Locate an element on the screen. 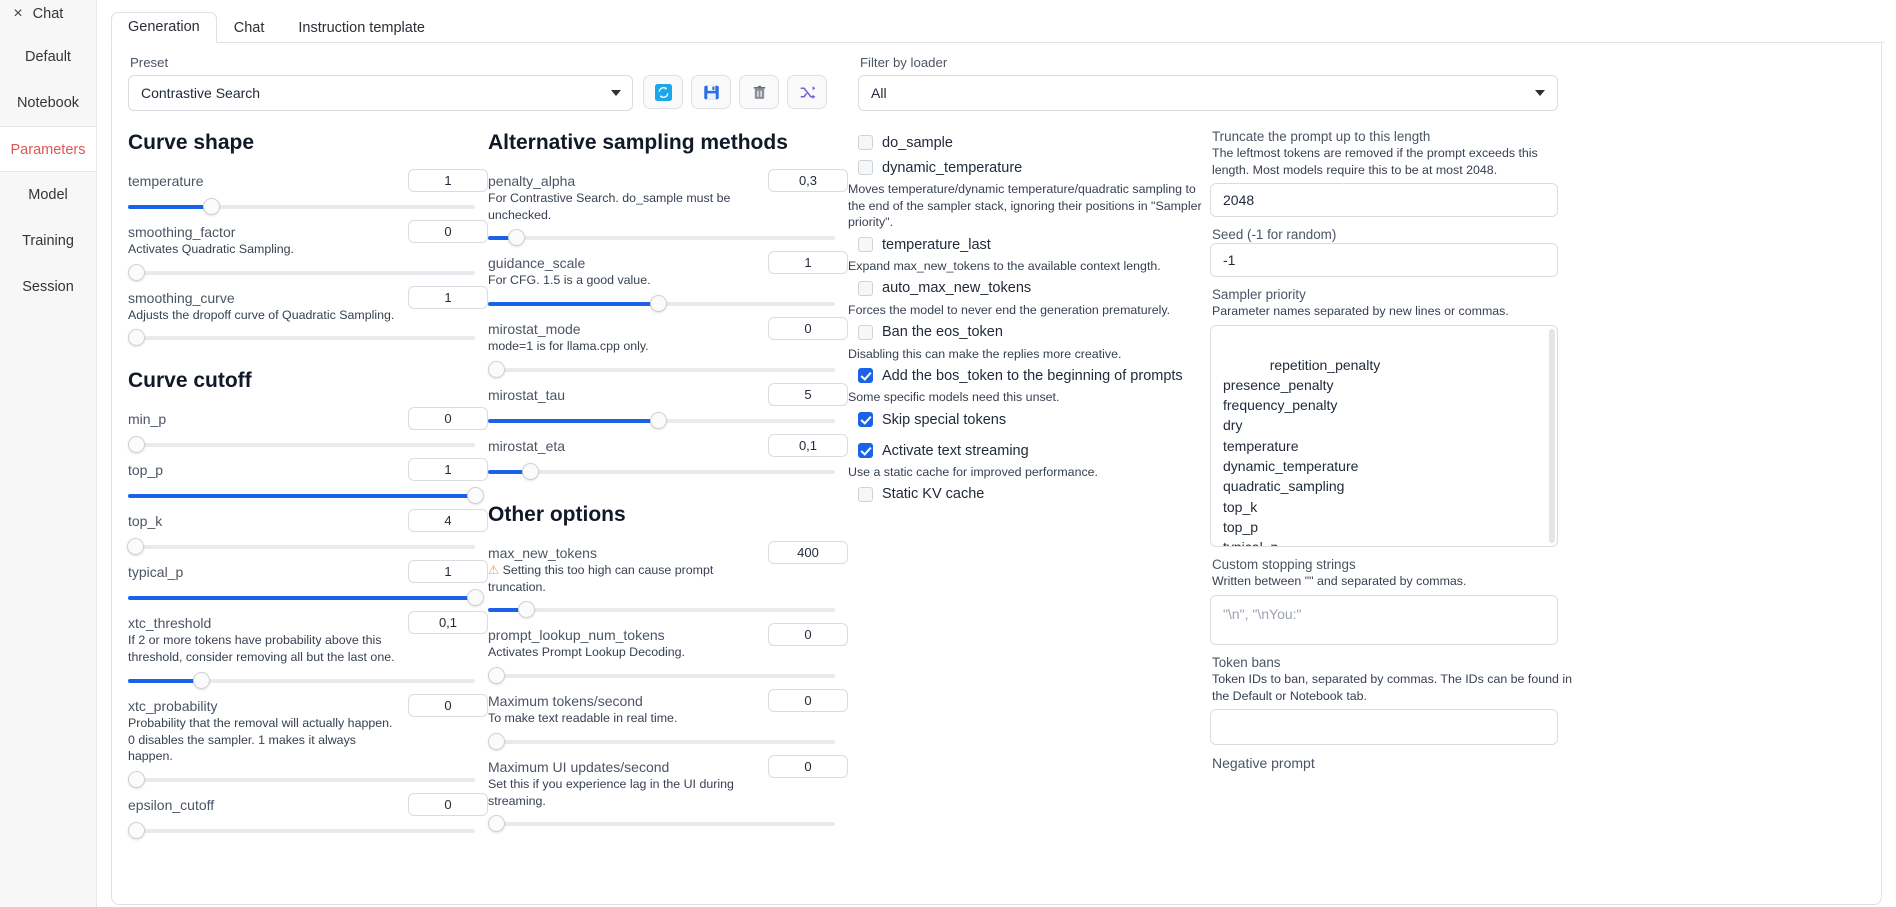  preset-dropdown: Contrastive Search is located at coordinates (380, 93).